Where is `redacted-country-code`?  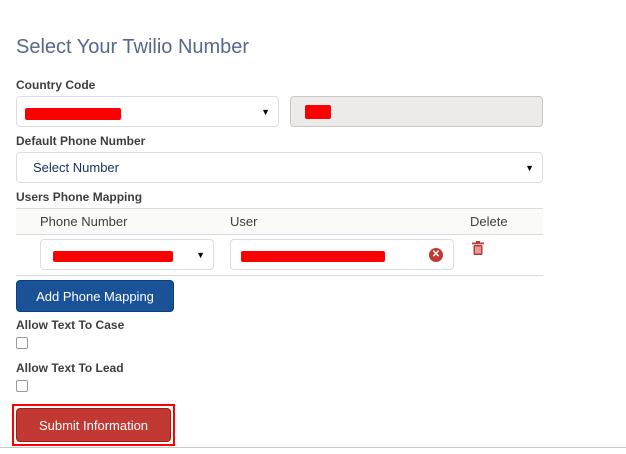 redacted-country-code is located at coordinates (73, 114).